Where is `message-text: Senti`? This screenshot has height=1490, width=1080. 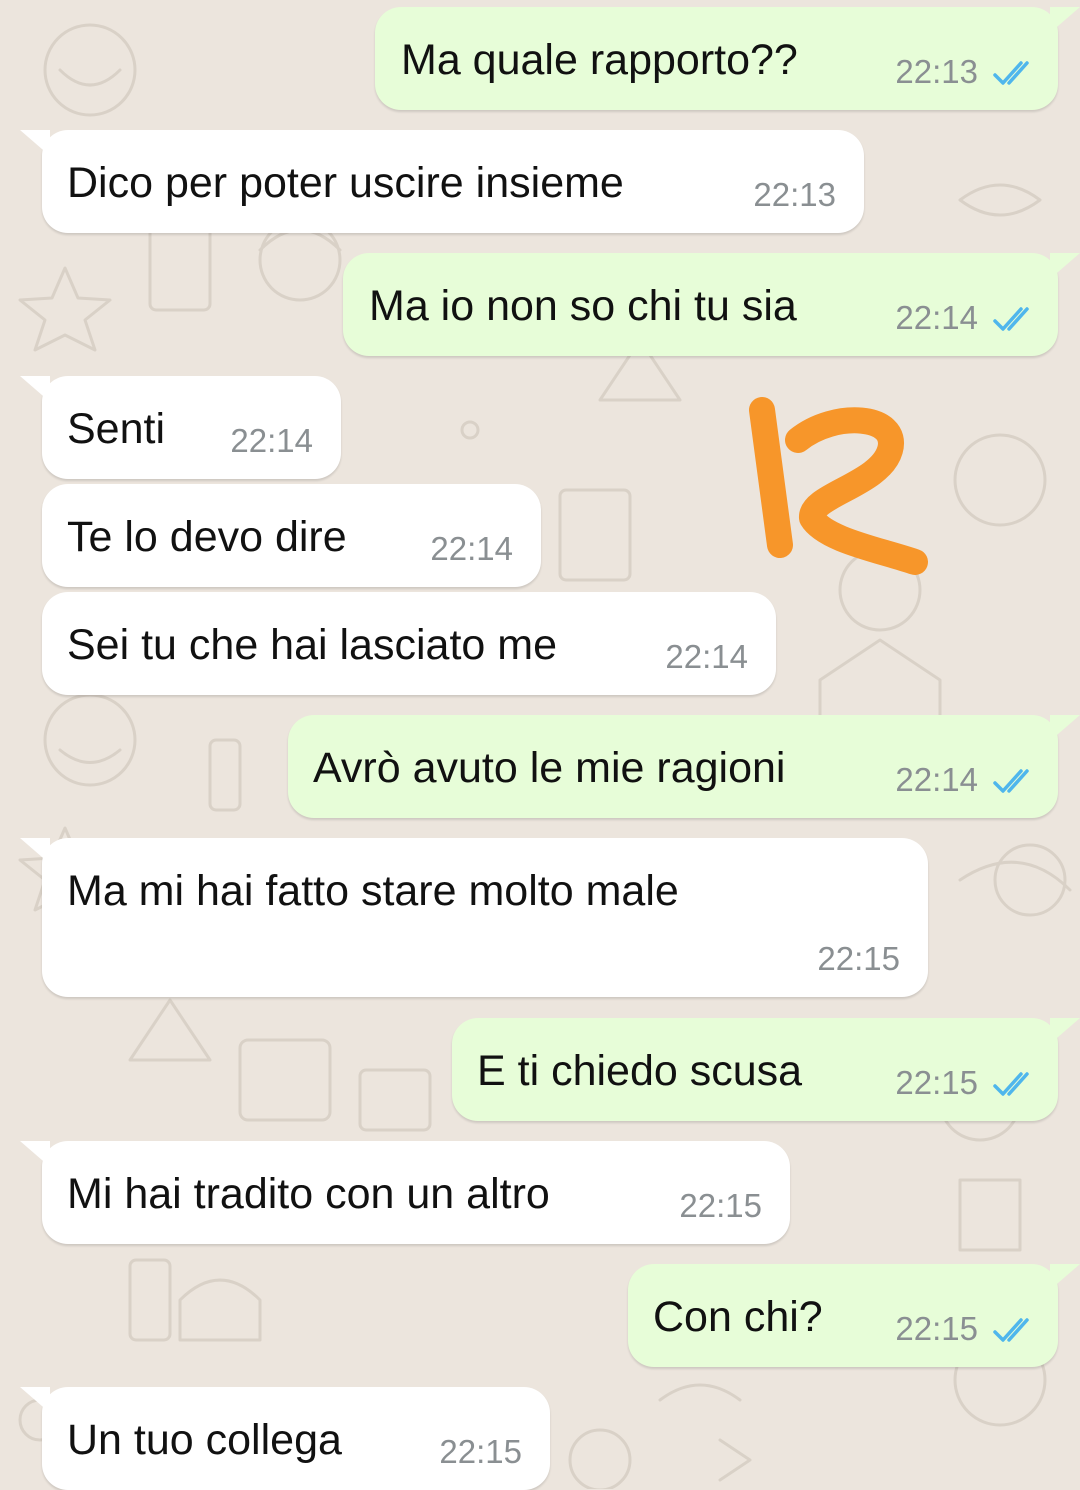
message-text: Senti is located at coordinates (116, 429).